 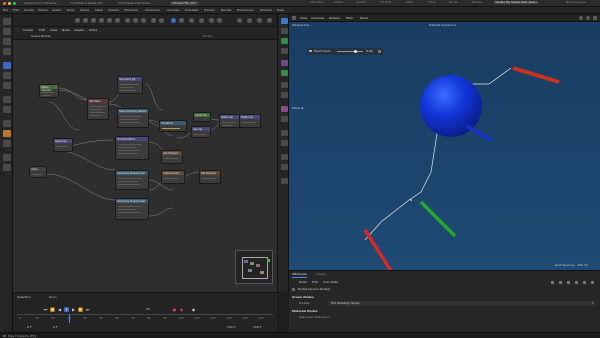 I want to click on node-matrix-op: Matrix Op, so click(x=230, y=121).